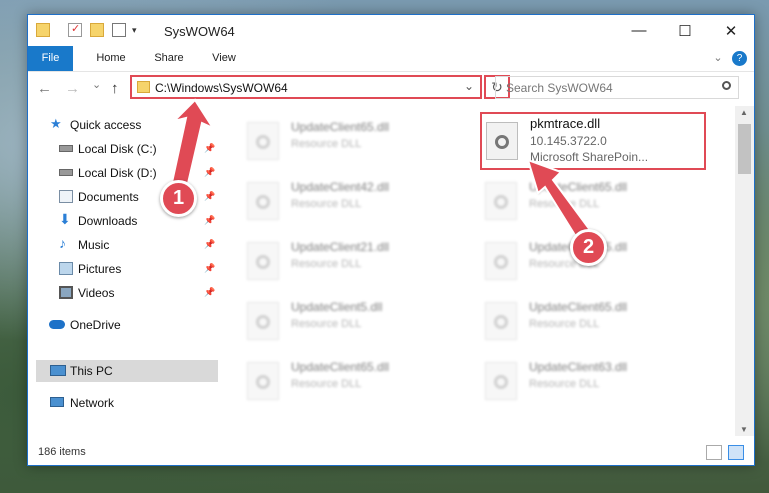 Image resolution: width=769 pixels, height=493 pixels. What do you see at coordinates (178, 198) in the screenshot?
I see `step-1-badge: 1` at bounding box center [178, 198].